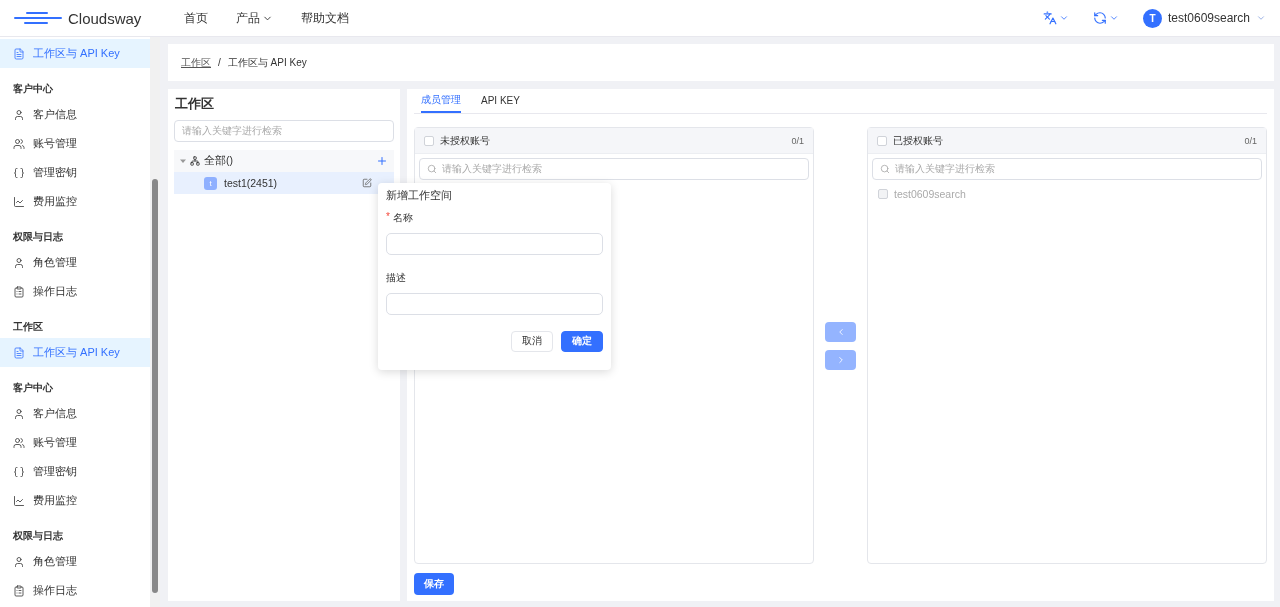  Describe the element at coordinates (218, 161) in the screenshot. I see `tree-label: 全部()` at that location.